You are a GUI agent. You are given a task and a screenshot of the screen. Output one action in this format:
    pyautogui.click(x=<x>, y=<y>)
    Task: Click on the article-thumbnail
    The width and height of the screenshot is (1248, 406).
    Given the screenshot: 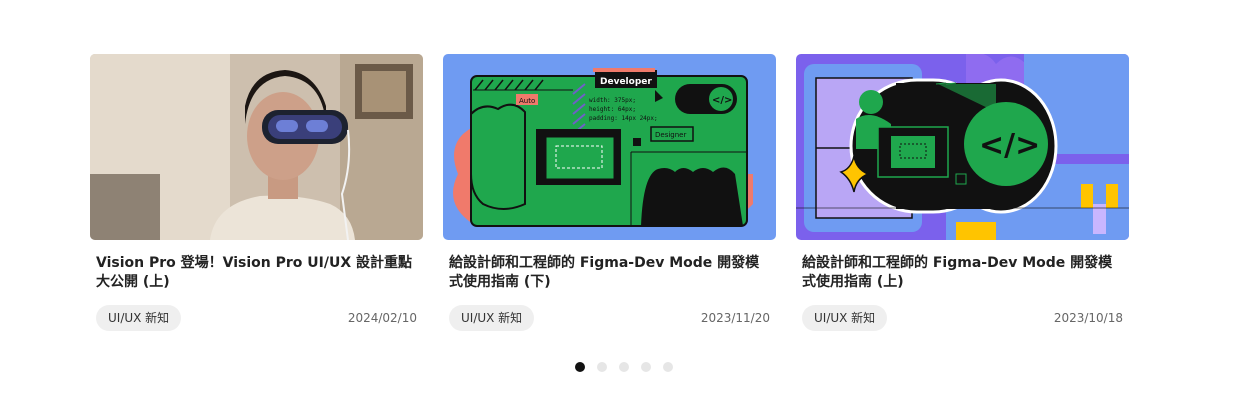 What is the action you would take?
    pyautogui.click(x=256, y=147)
    